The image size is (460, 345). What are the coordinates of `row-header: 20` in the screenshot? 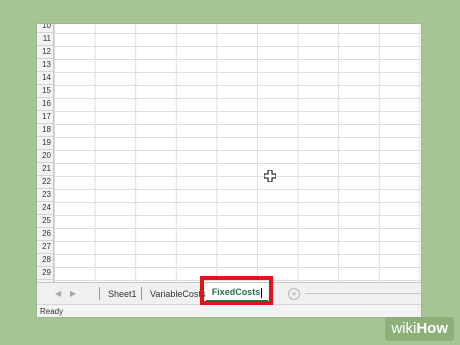 It's located at (45, 156).